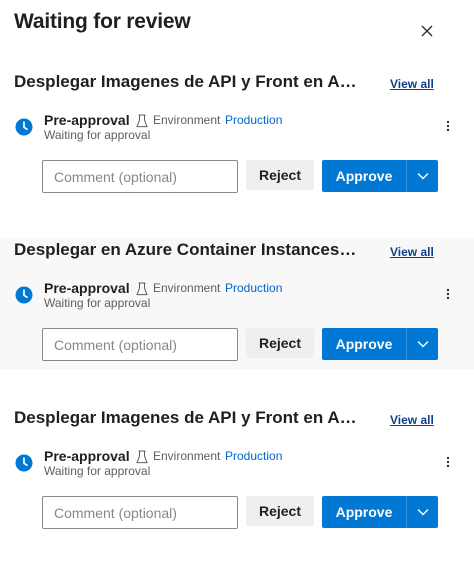 The width and height of the screenshot is (474, 584). I want to click on close-button, so click(427, 31).